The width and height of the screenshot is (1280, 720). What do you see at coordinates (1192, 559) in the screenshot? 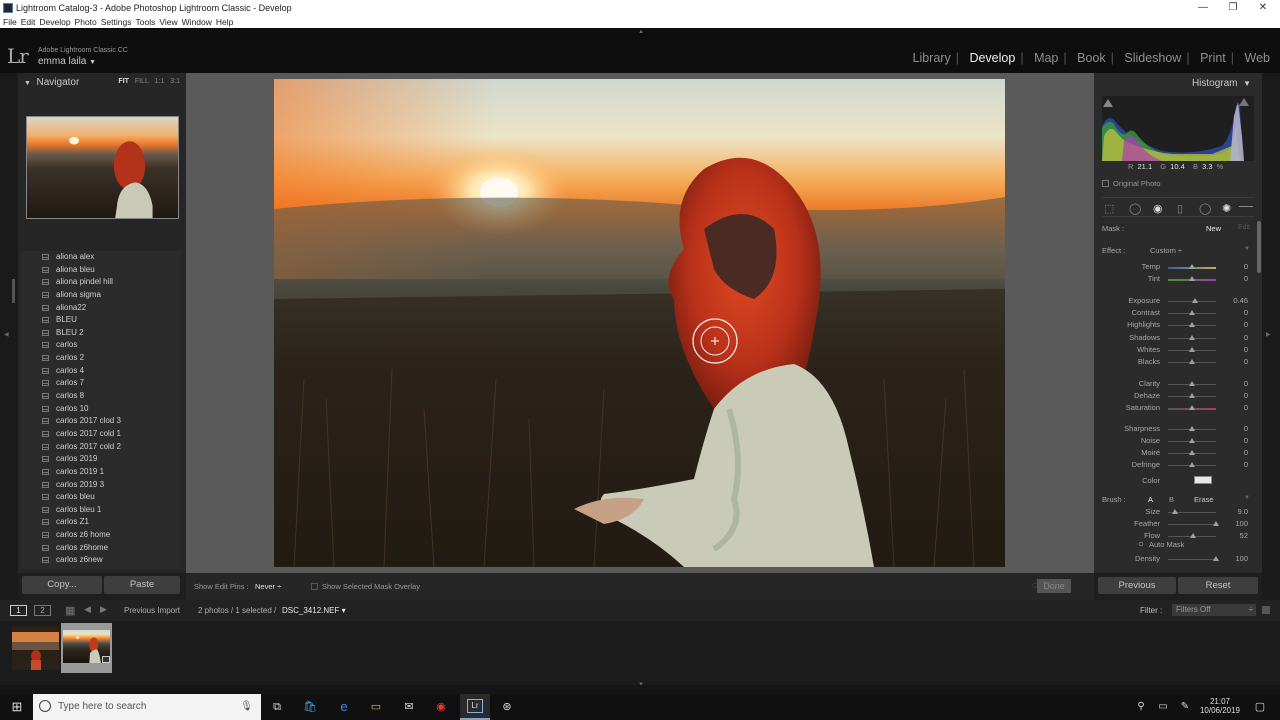
I see `brush-density-slider` at bounding box center [1192, 559].